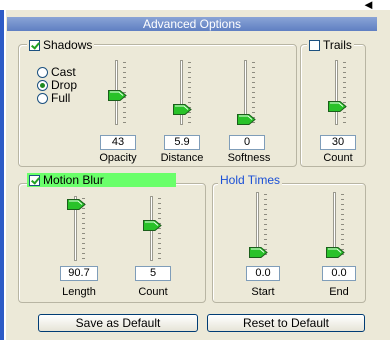 The height and width of the screenshot is (340, 390). What do you see at coordinates (68, 45) in the screenshot?
I see `shadows-label: Shadows` at bounding box center [68, 45].